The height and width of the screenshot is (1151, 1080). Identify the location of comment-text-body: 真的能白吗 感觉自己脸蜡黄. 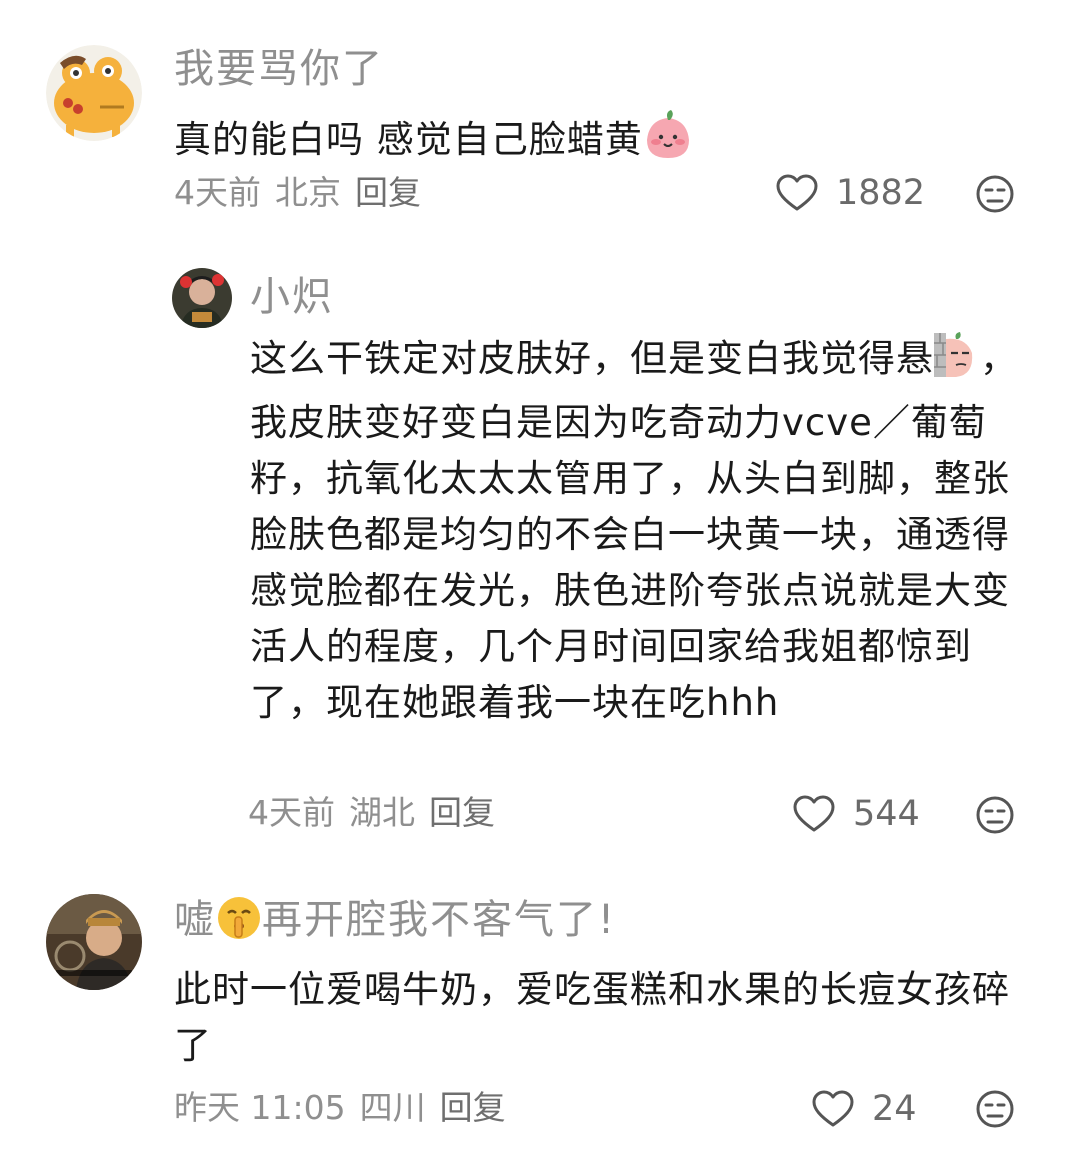
(408, 139).